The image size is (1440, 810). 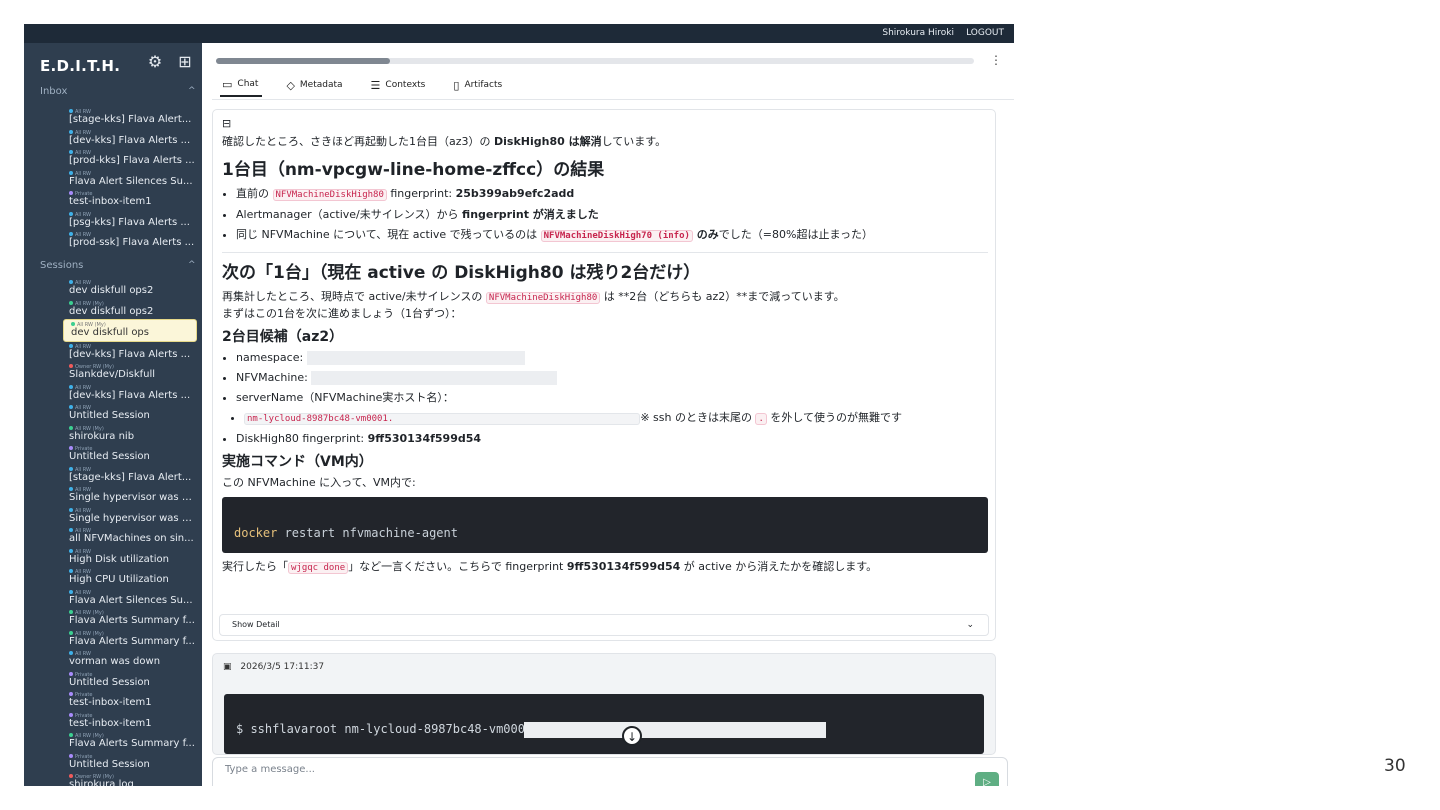 I want to click on tab-artifacts: ▯ Artifacts, so click(x=478, y=87).